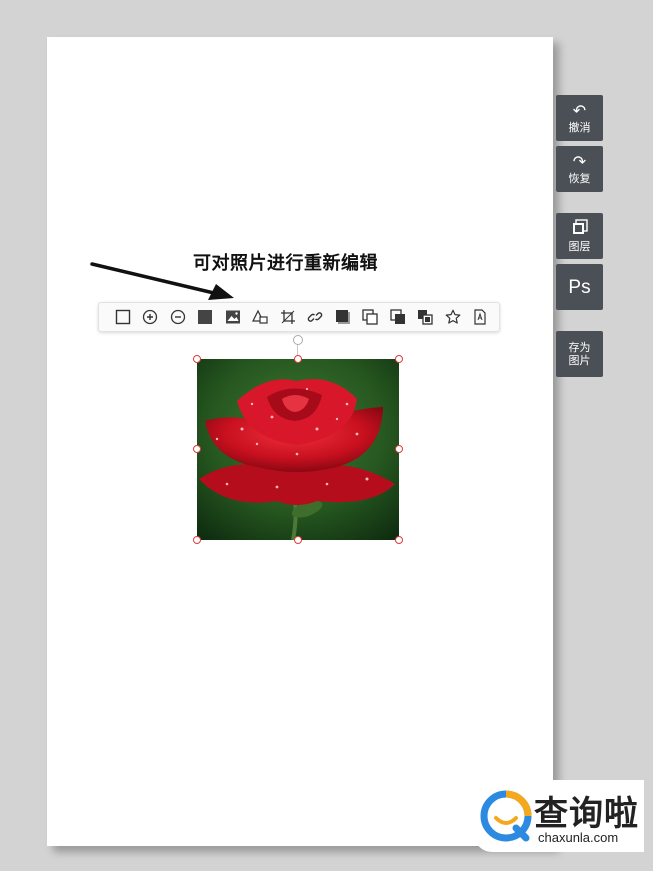 Image resolution: width=653 pixels, height=871 pixels. Describe the element at coordinates (579, 178) in the screenshot. I see `redo-label: 恢复` at that location.